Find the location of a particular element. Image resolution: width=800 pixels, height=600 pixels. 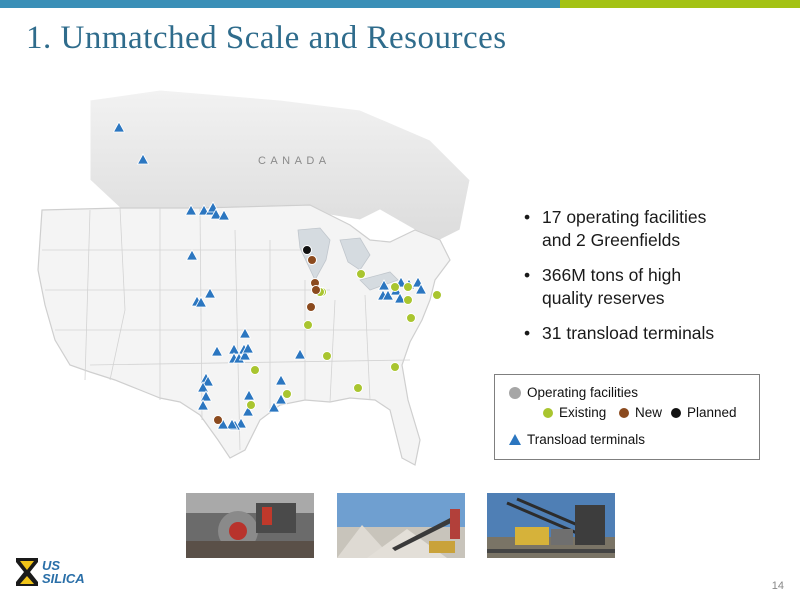

planned-dot-icon is located at coordinates (676, 412).